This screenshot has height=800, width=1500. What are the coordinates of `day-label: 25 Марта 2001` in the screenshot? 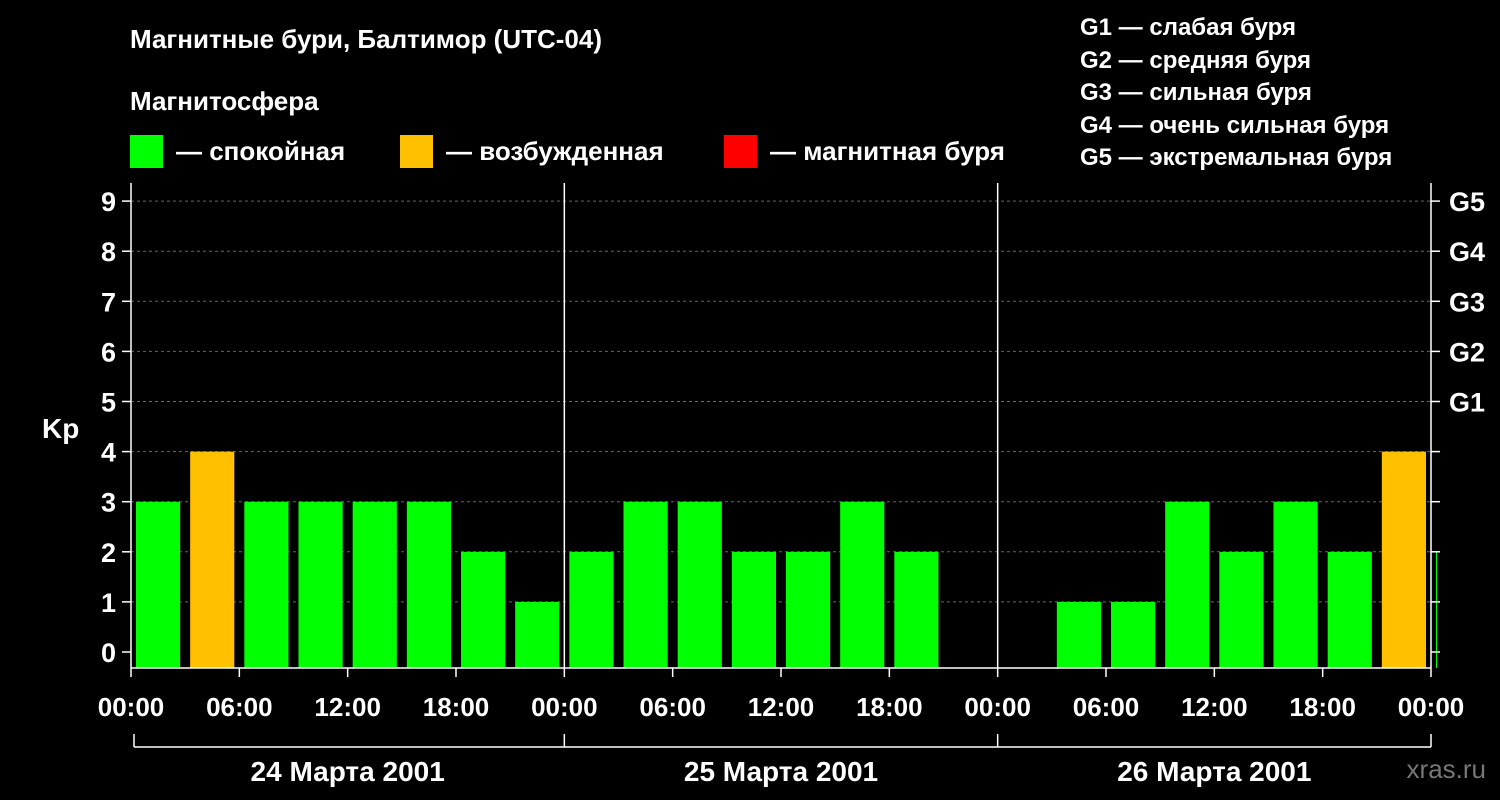 It's located at (781, 771).